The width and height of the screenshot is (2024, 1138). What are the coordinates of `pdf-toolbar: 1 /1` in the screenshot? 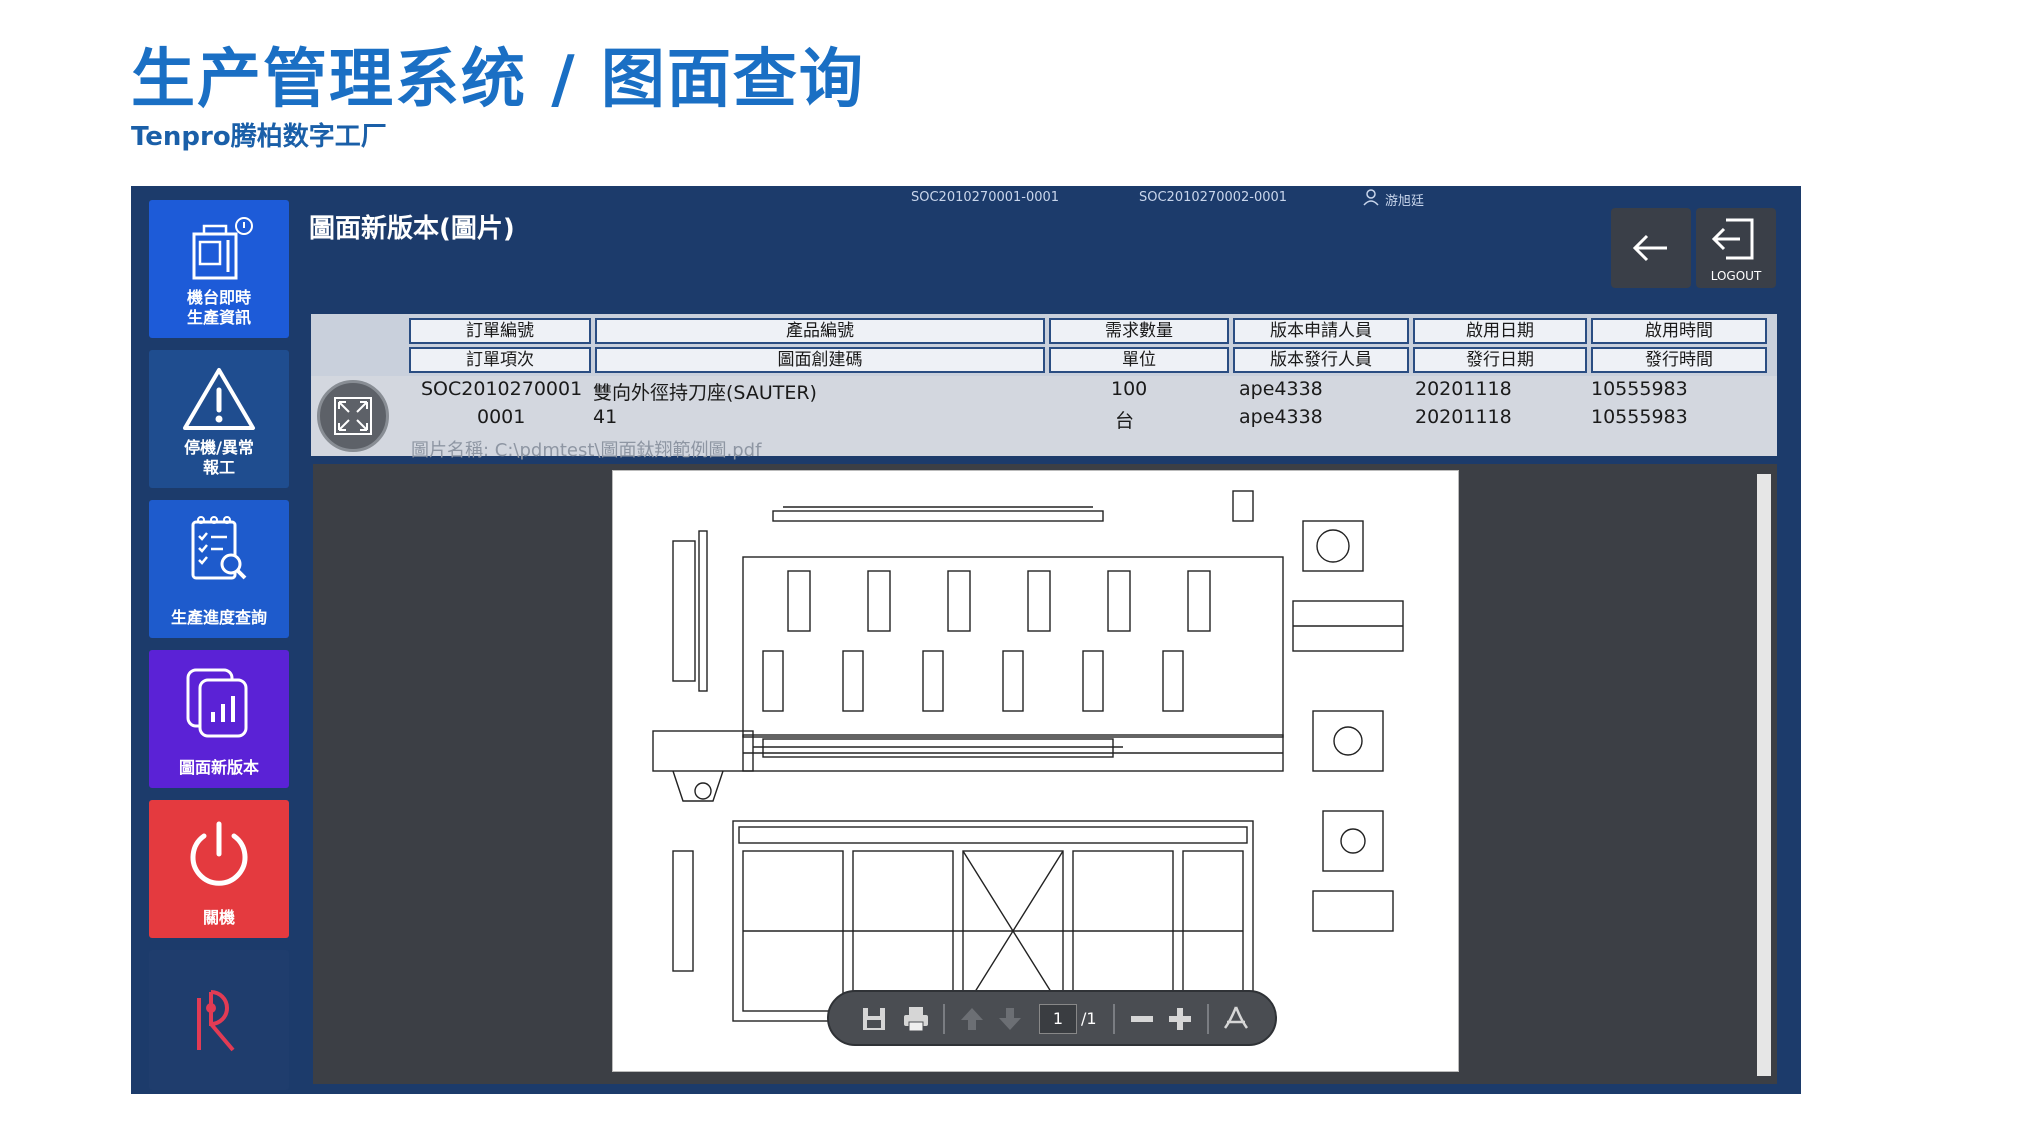 It's located at (1052, 1018).